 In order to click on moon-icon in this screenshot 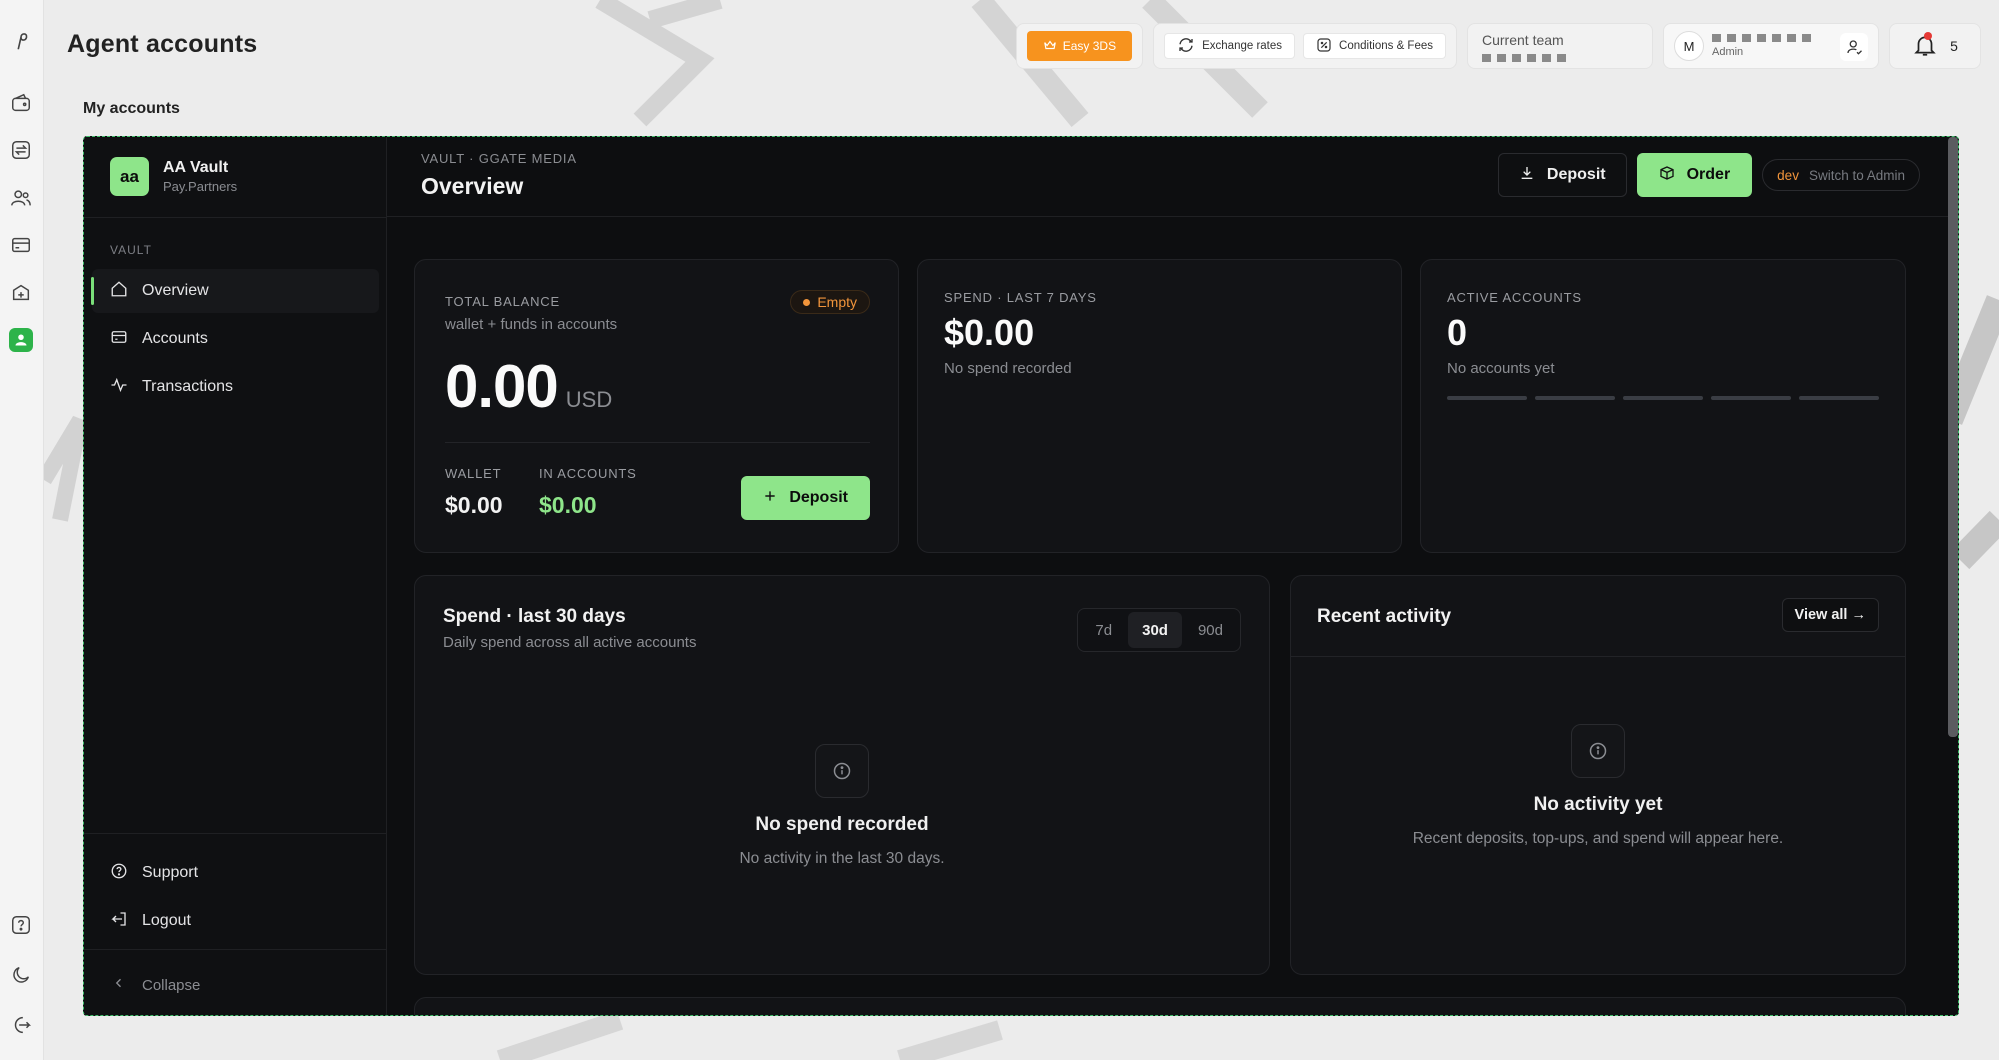, I will do `click(21, 975)`.